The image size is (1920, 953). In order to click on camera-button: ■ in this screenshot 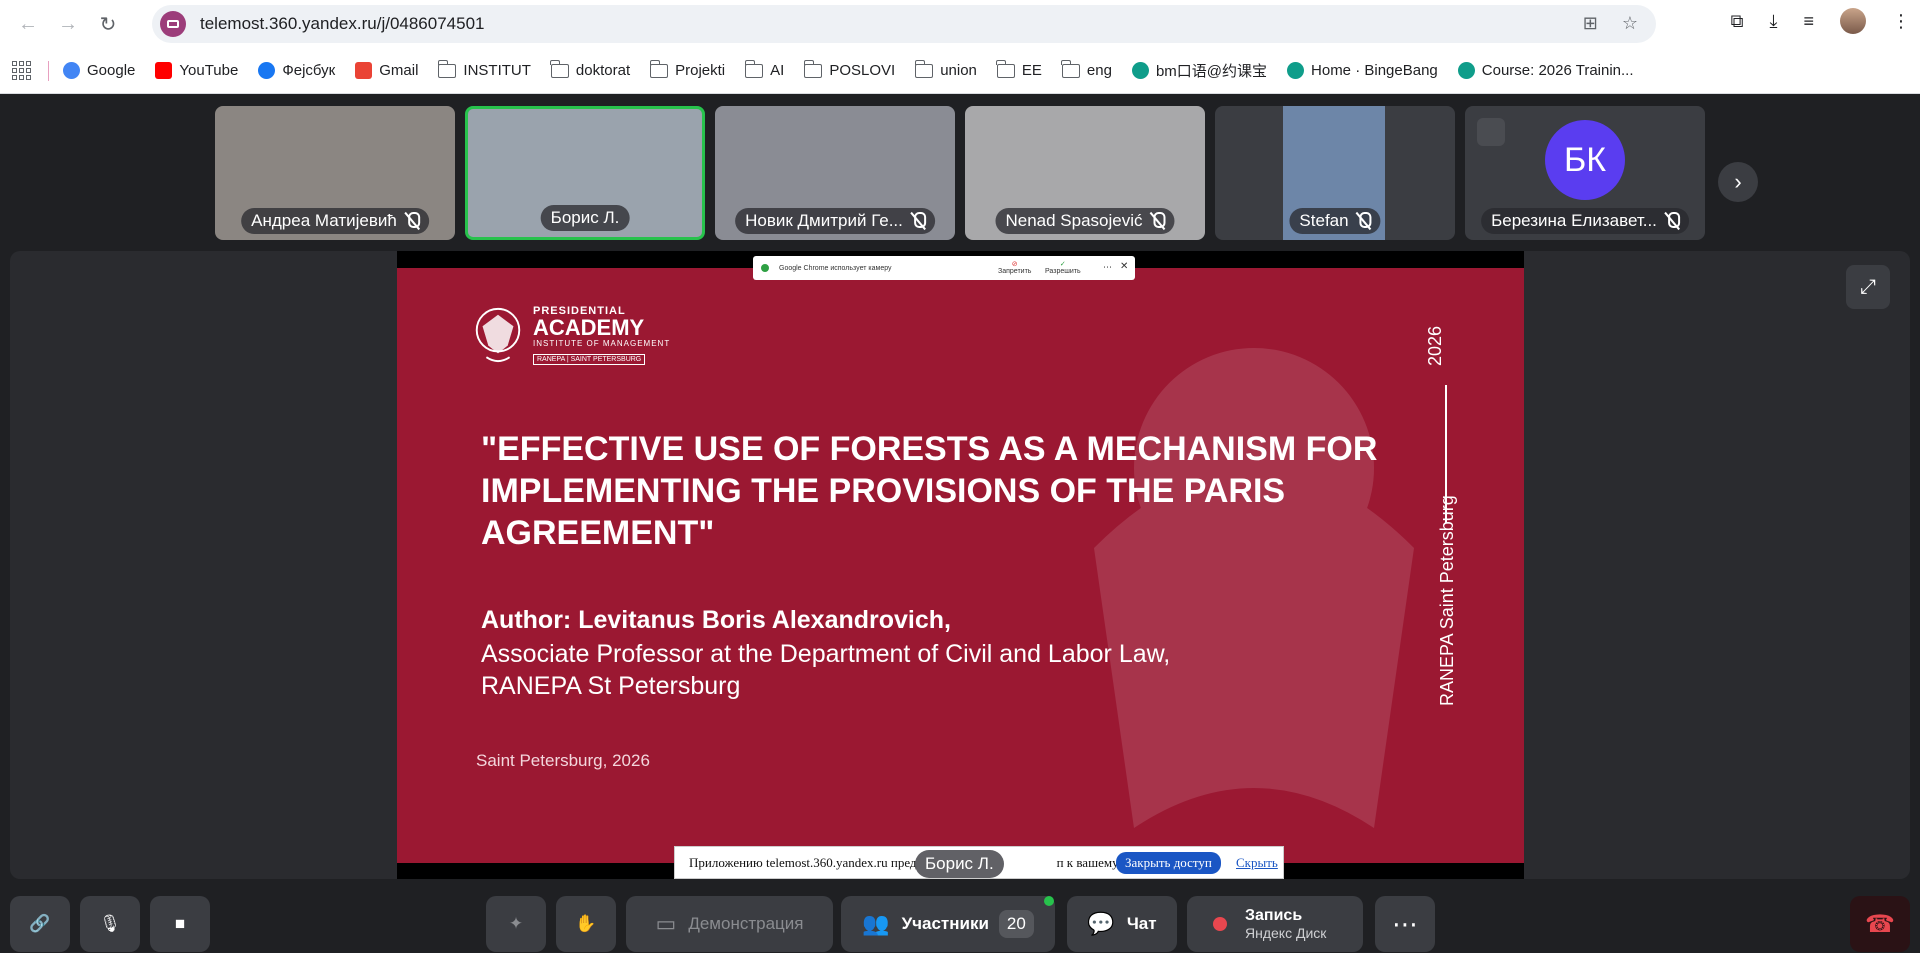, I will do `click(180, 924)`.